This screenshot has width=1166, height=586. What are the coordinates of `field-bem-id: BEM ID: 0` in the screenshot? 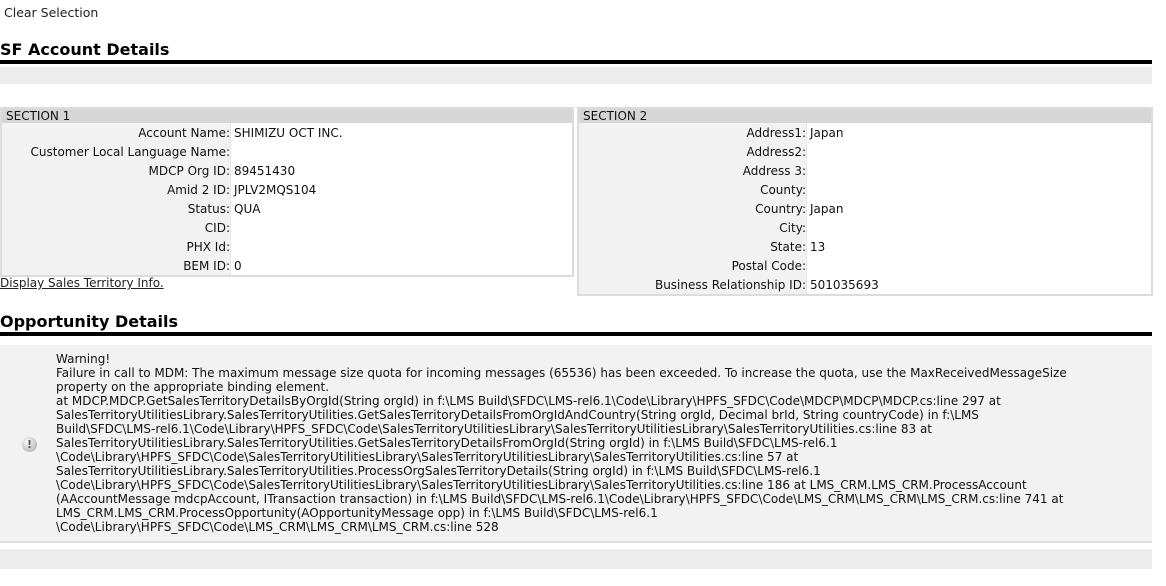 It's located at (287, 266).